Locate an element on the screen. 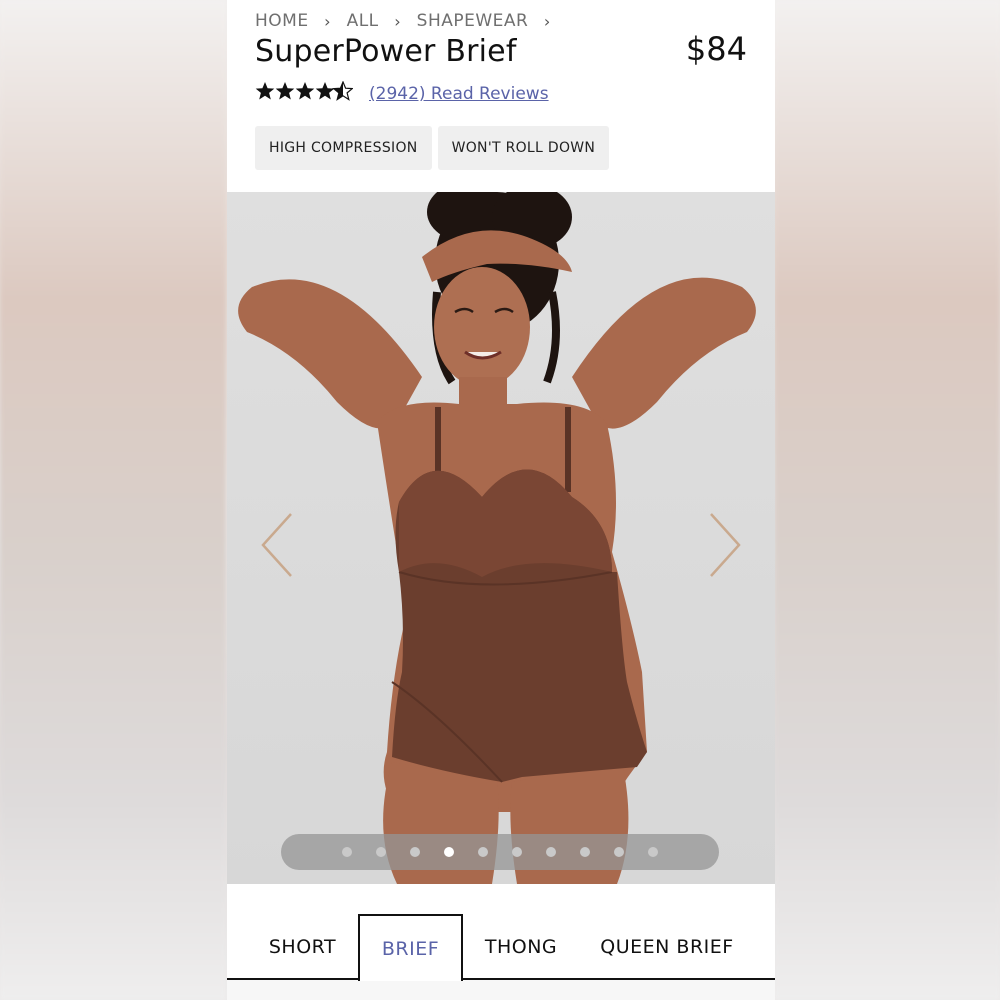 The height and width of the screenshot is (1000, 1000). star-rating-icon is located at coordinates (304, 94).